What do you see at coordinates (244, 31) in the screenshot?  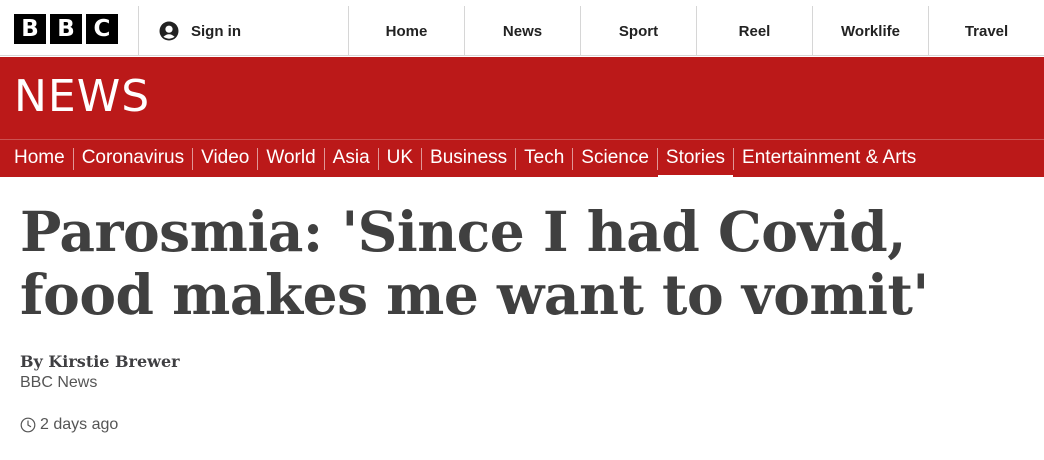 I see `sign-in-button: Sign in` at bounding box center [244, 31].